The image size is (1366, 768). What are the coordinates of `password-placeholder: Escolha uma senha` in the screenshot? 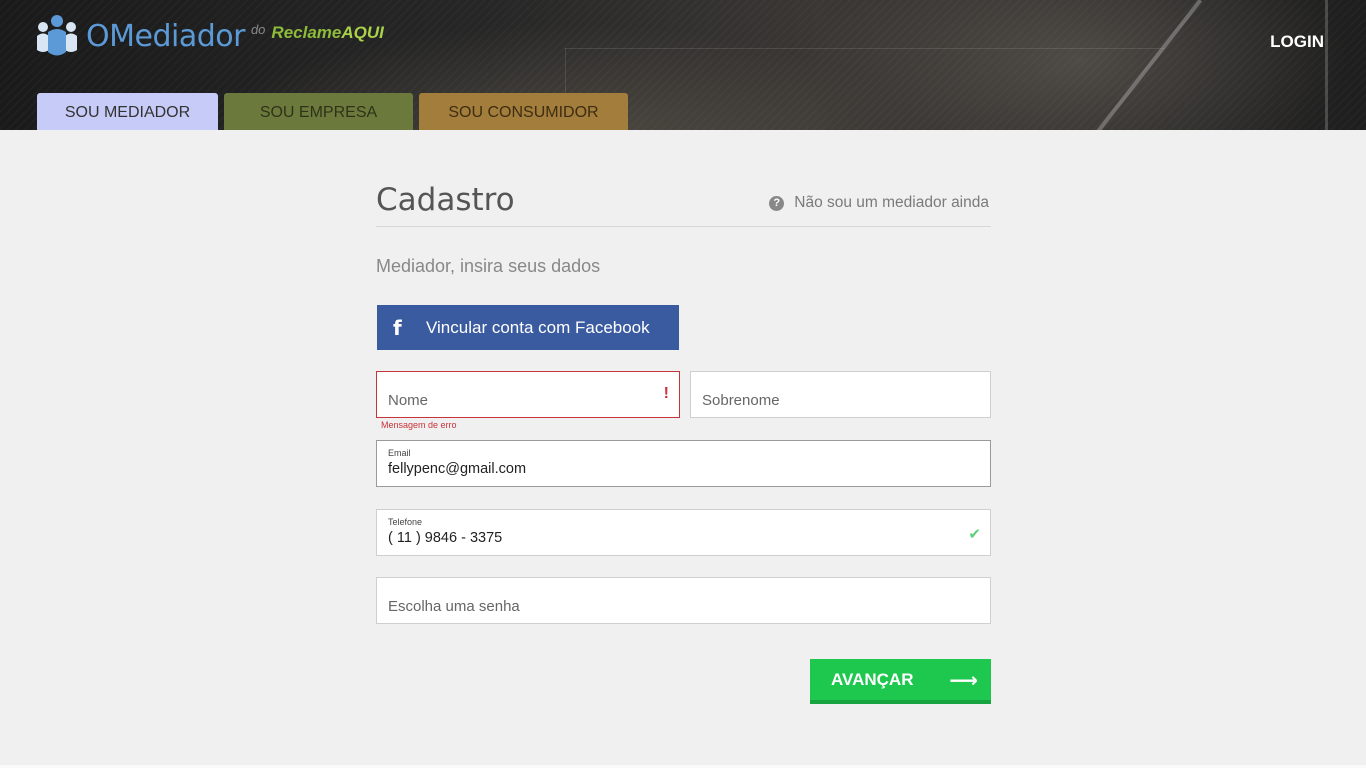 It's located at (454, 606).